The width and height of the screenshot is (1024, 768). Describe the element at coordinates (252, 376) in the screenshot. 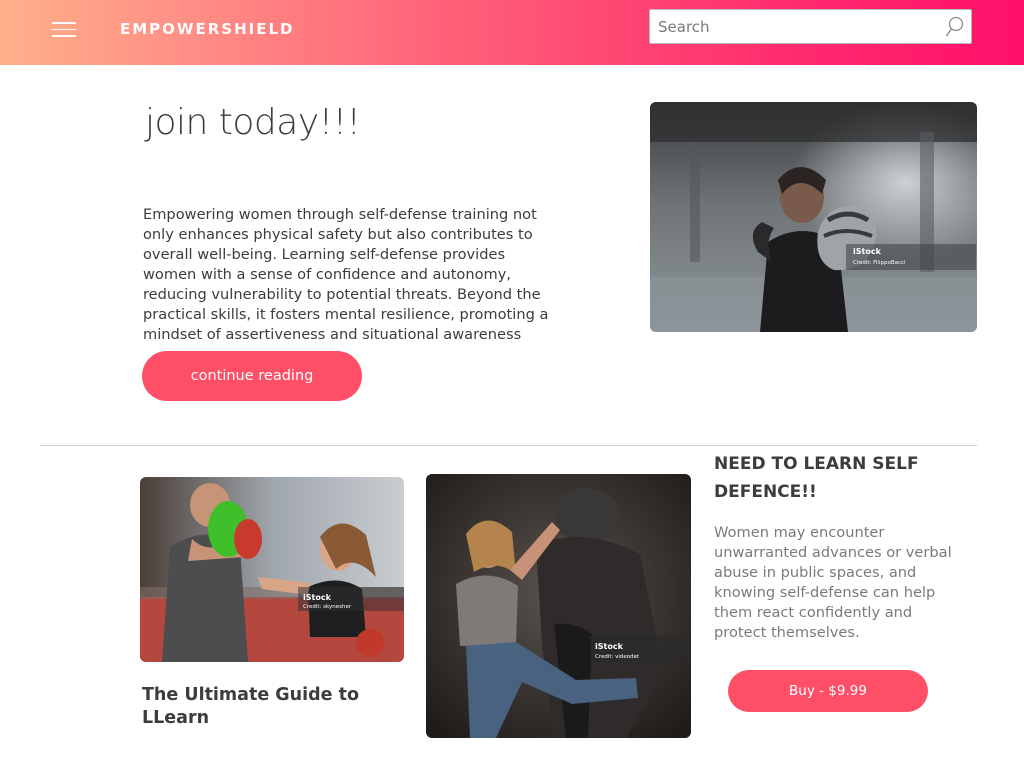

I see `continue-reading-button: continue reading` at that location.